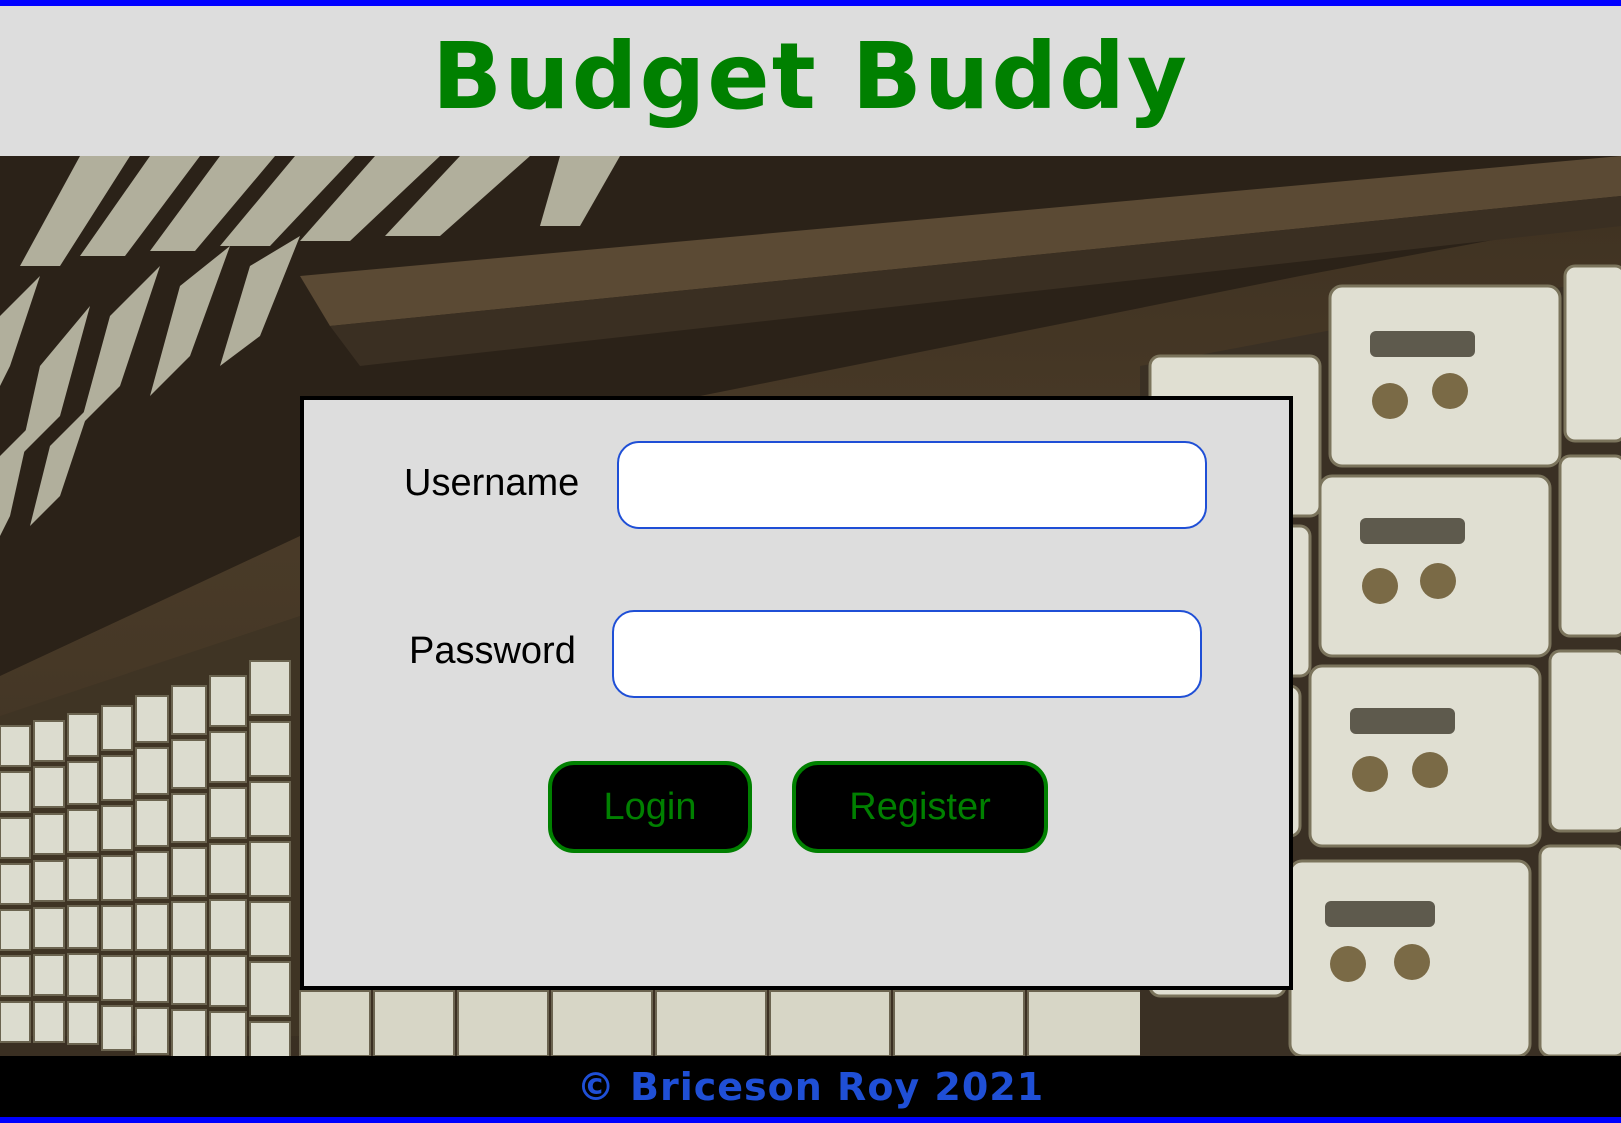  I want to click on copyright-text: © Briceson Roy 2021, so click(810, 1086).